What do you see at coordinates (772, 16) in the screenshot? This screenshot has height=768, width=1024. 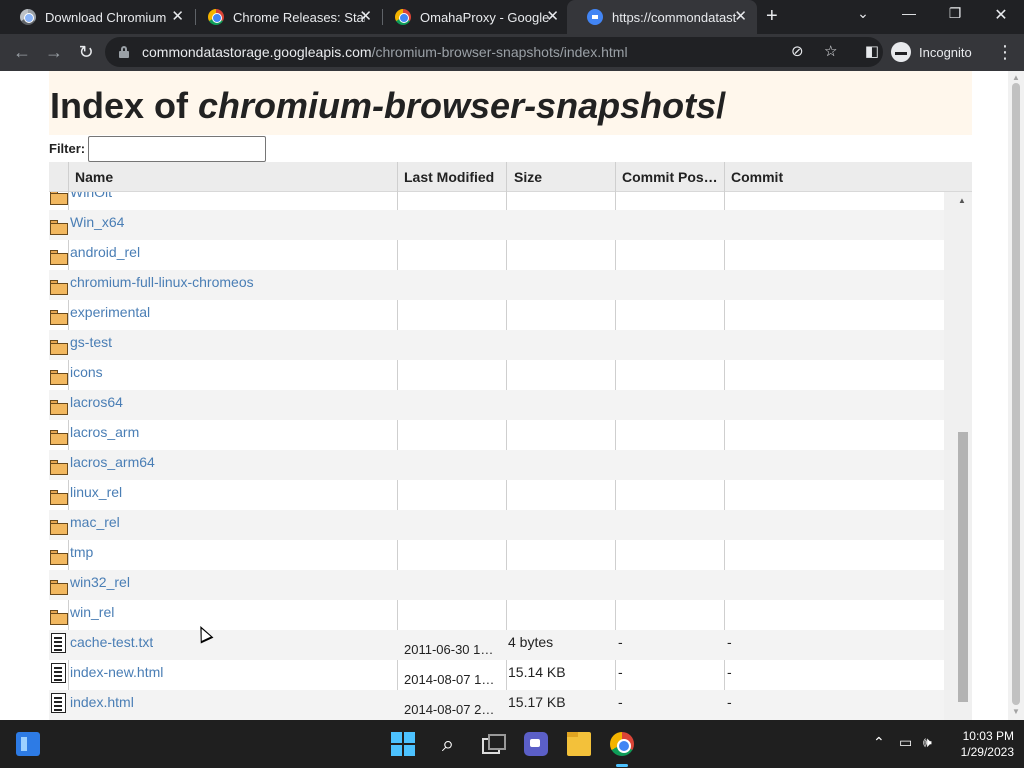 I see `new-tab-button: +` at bounding box center [772, 16].